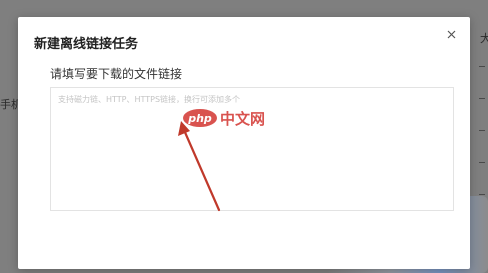 The image size is (488, 273). I want to click on php-logo: php, so click(200, 118).